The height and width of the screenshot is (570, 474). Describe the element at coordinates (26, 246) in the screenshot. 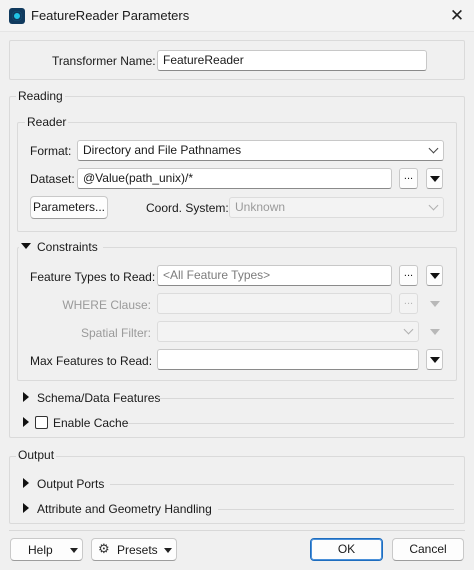

I see `expand-down-icon` at that location.